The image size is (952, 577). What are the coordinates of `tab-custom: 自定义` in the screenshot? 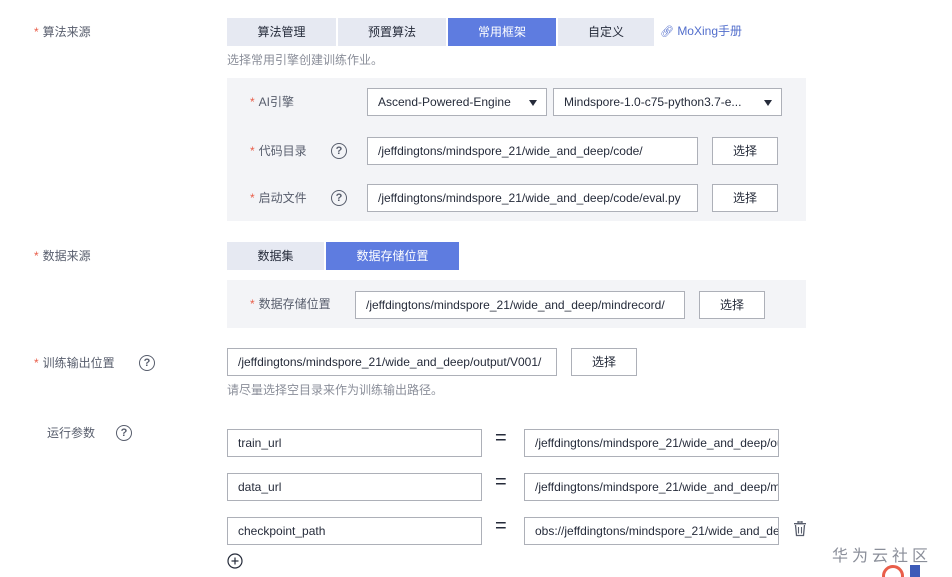 It's located at (606, 32).